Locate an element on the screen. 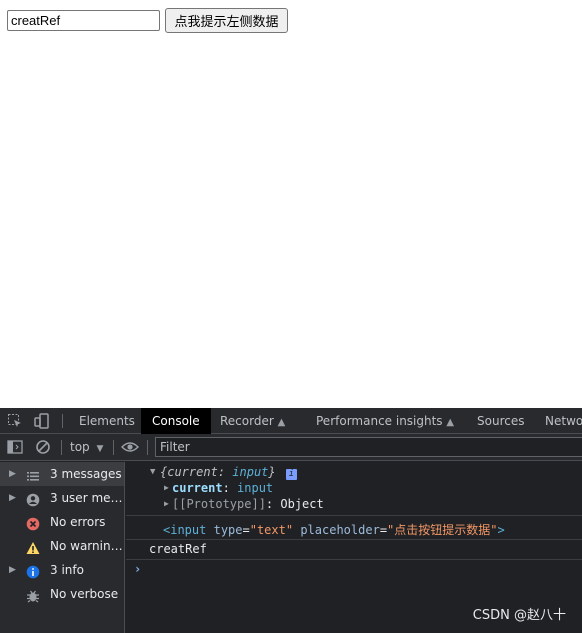 The width and height of the screenshot is (582, 633). sidebar-item-info: ▶ 3 info is located at coordinates (62, 570).